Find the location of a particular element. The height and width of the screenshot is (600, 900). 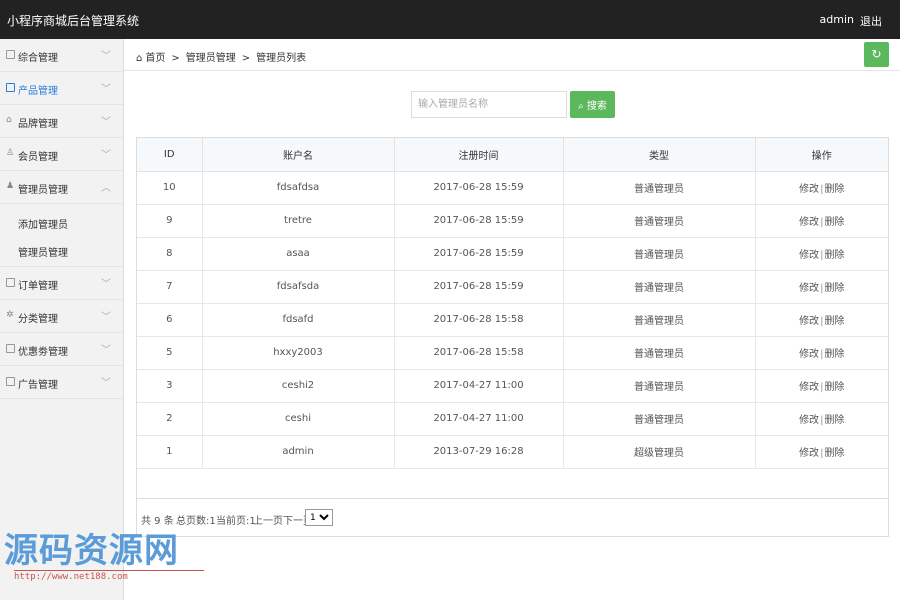

refresh-button: ↻ is located at coordinates (876, 54).